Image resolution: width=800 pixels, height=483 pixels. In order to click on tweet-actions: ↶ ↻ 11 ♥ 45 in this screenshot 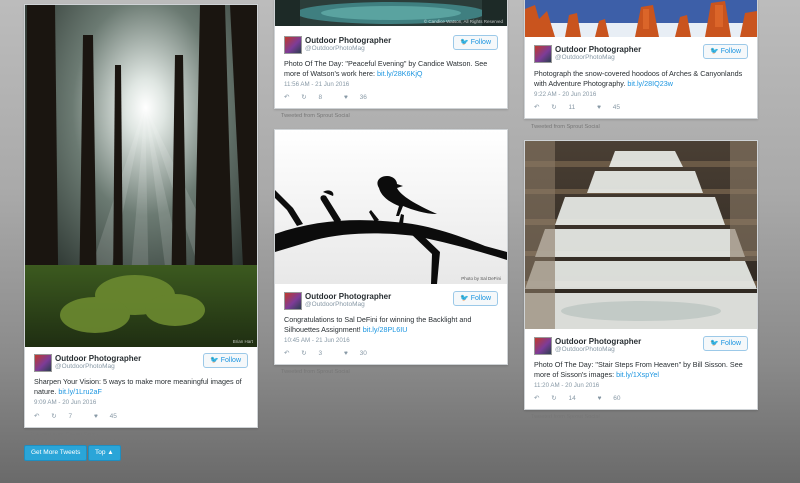, I will do `click(587, 107)`.